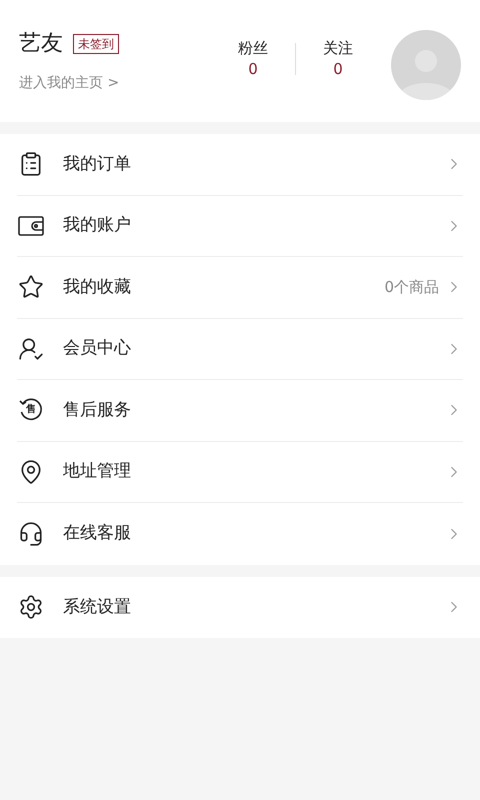 The width and height of the screenshot is (480, 800). Describe the element at coordinates (97, 471) in the screenshot. I see `menu-label: 地址管理` at that location.